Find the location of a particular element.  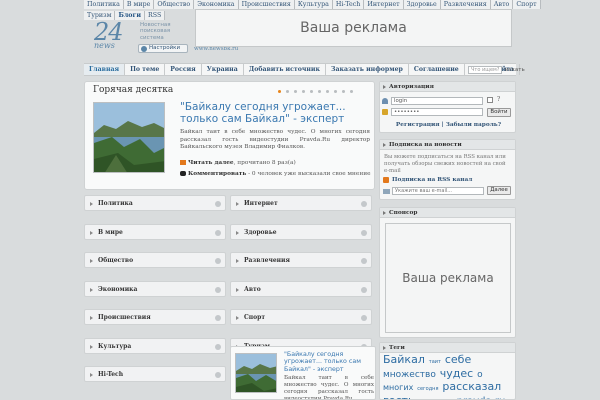

auth-links: Регистрация | Забыли пароль? is located at coordinates (448, 125).